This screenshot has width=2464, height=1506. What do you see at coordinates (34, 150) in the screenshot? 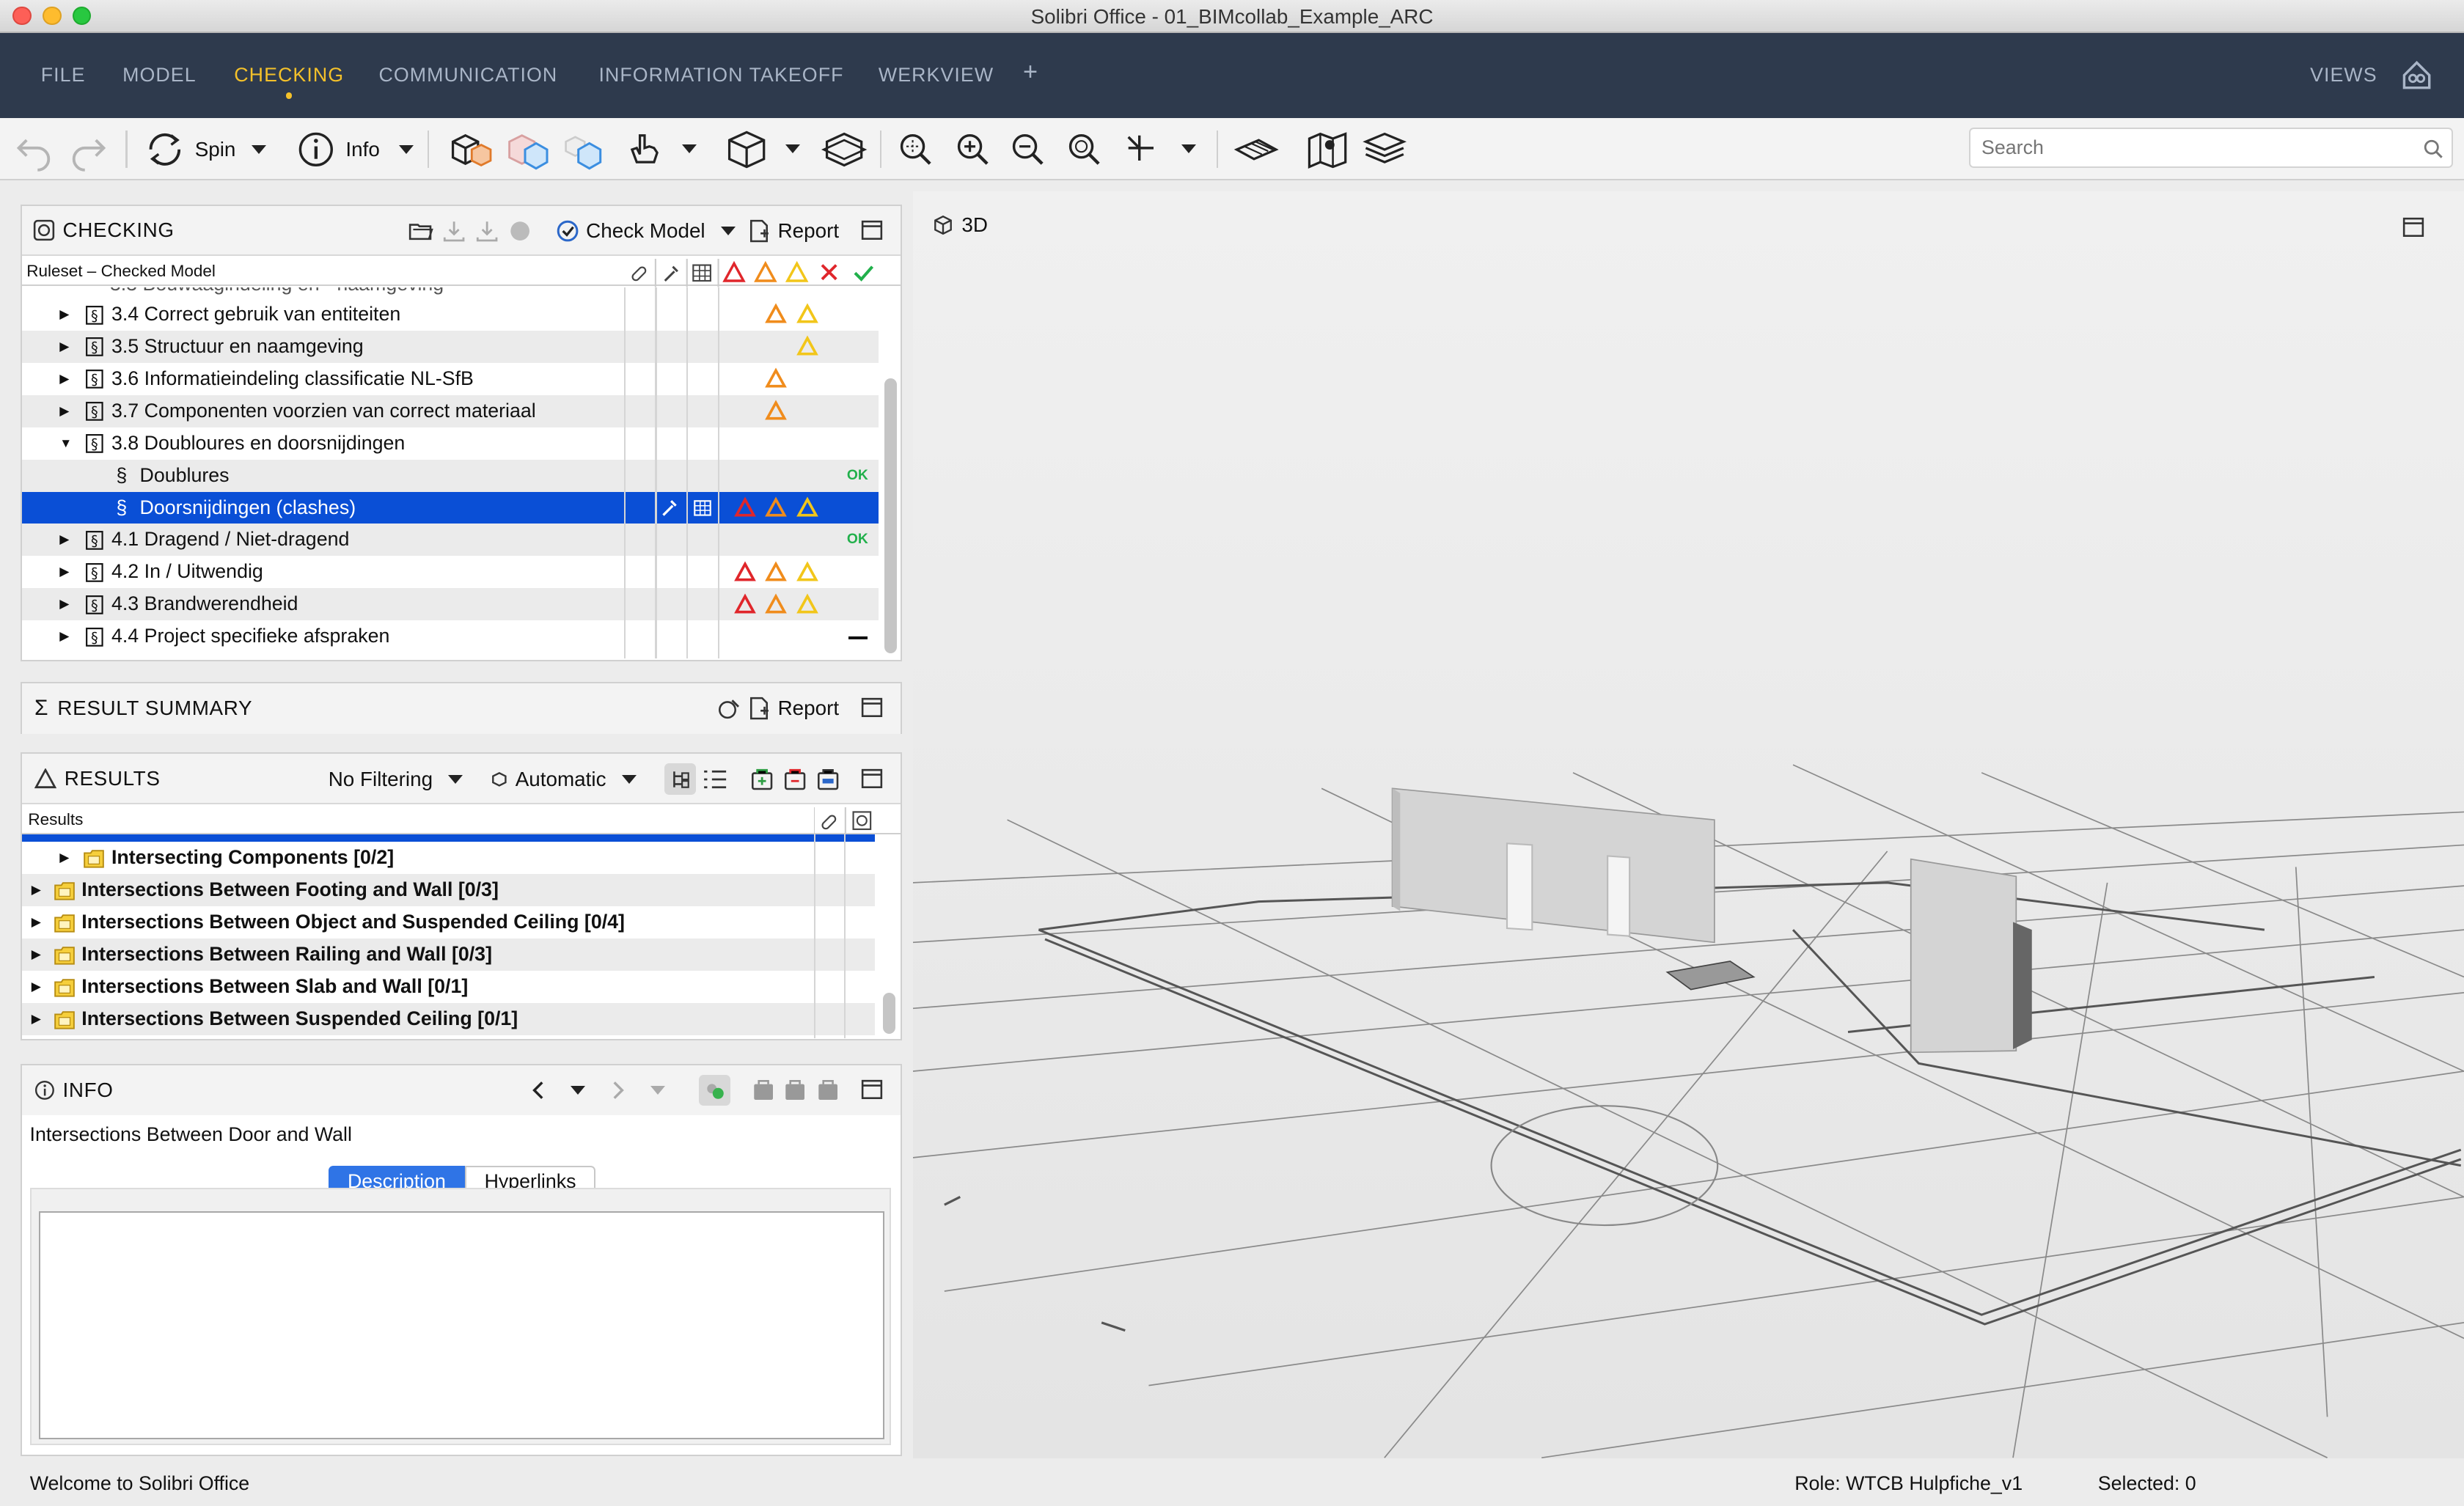
I see `undo-icon` at bounding box center [34, 150].